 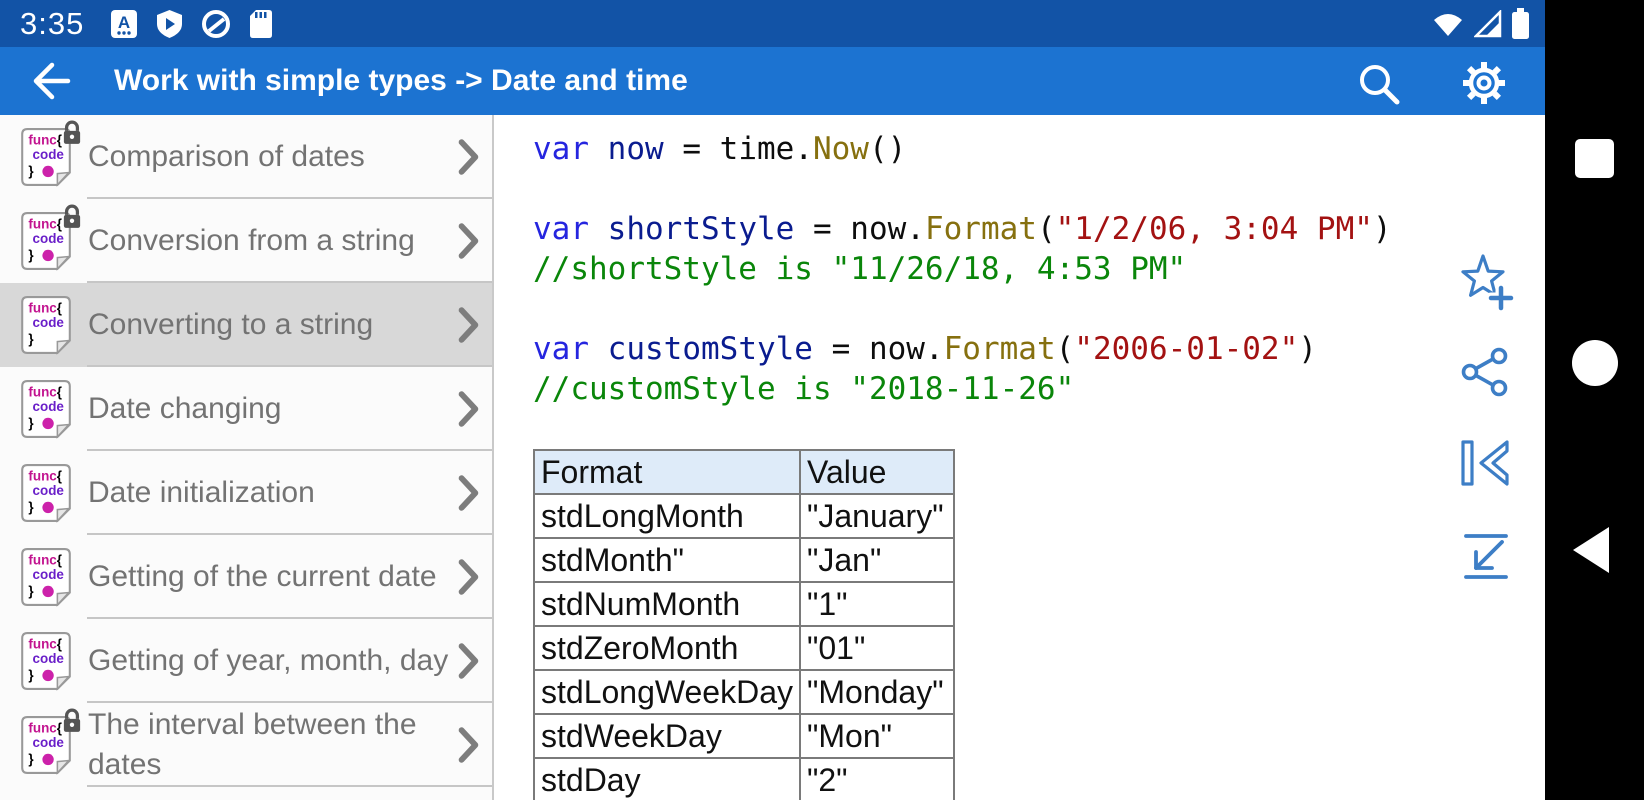 I want to click on lesson-item-label: Date initialization, so click(x=201, y=492).